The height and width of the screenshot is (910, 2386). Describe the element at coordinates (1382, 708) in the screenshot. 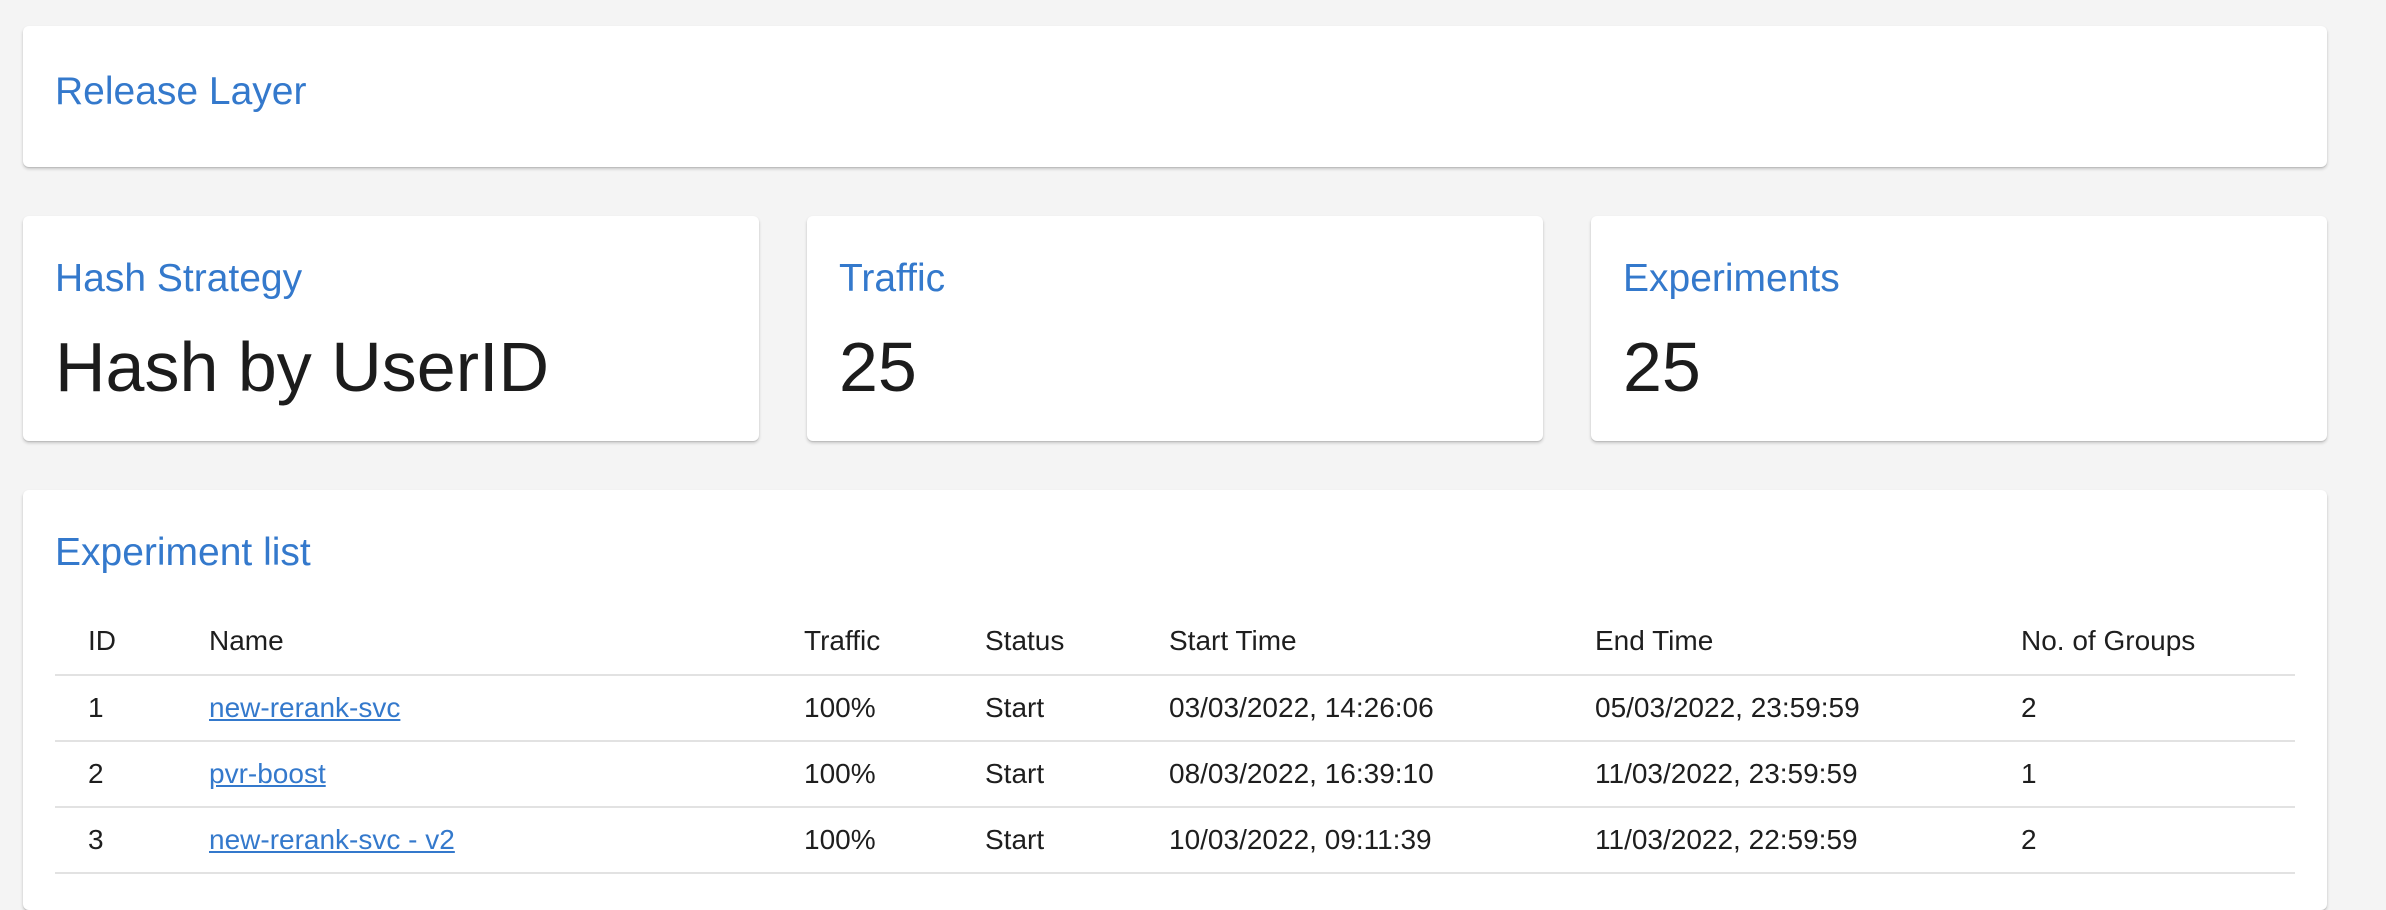

I see `cell-start-time: 03/03/2022, 14:26:06` at that location.